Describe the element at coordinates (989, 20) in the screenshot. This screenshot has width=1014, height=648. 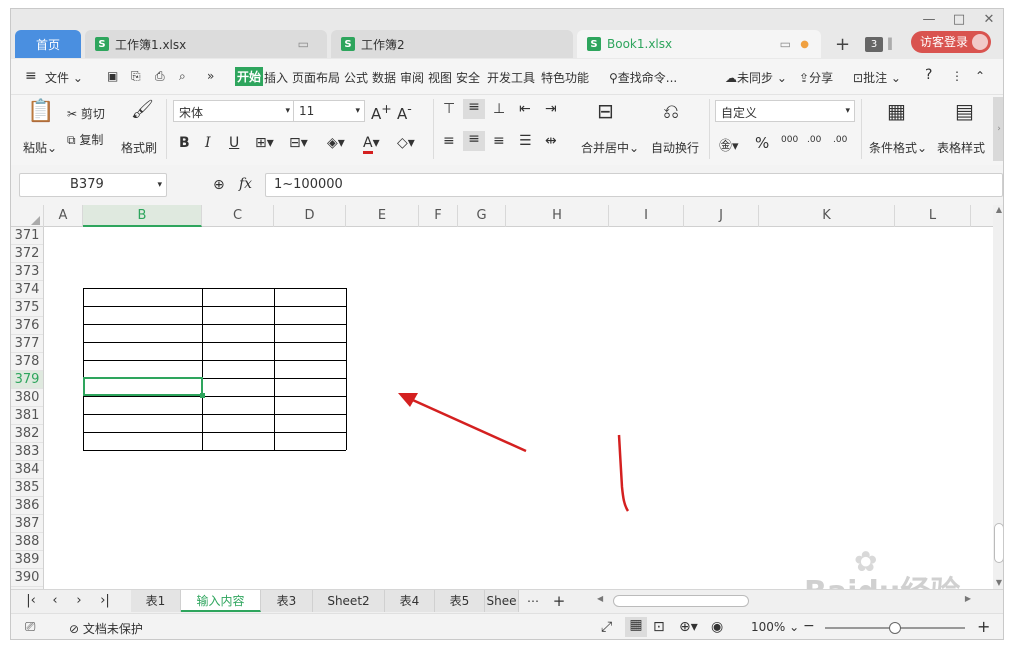
I see `close-icon: ✕` at that location.